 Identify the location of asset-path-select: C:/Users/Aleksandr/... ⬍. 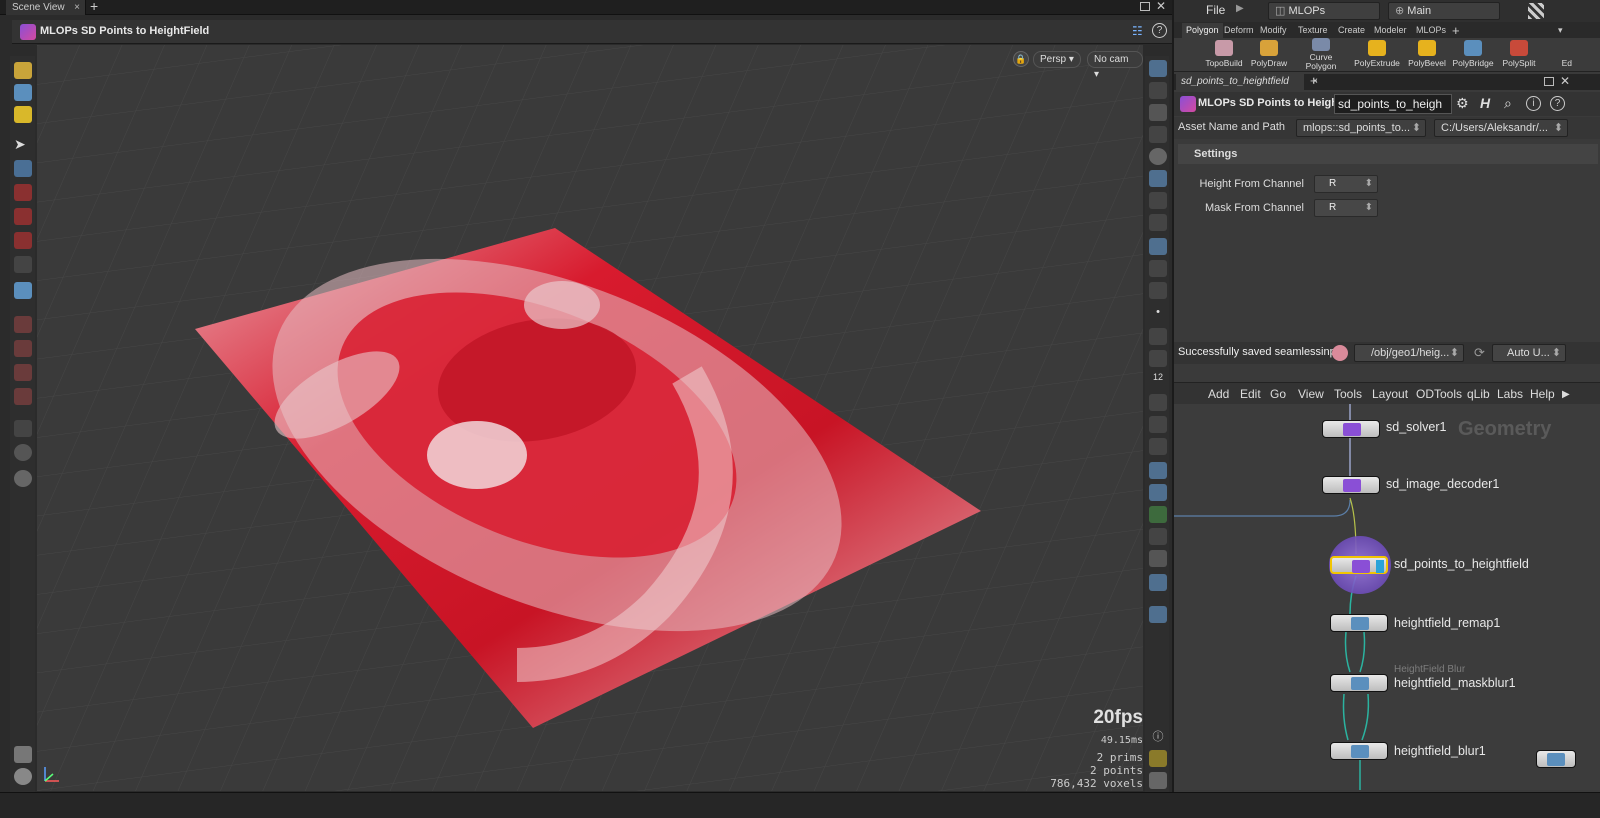
(1501, 128).